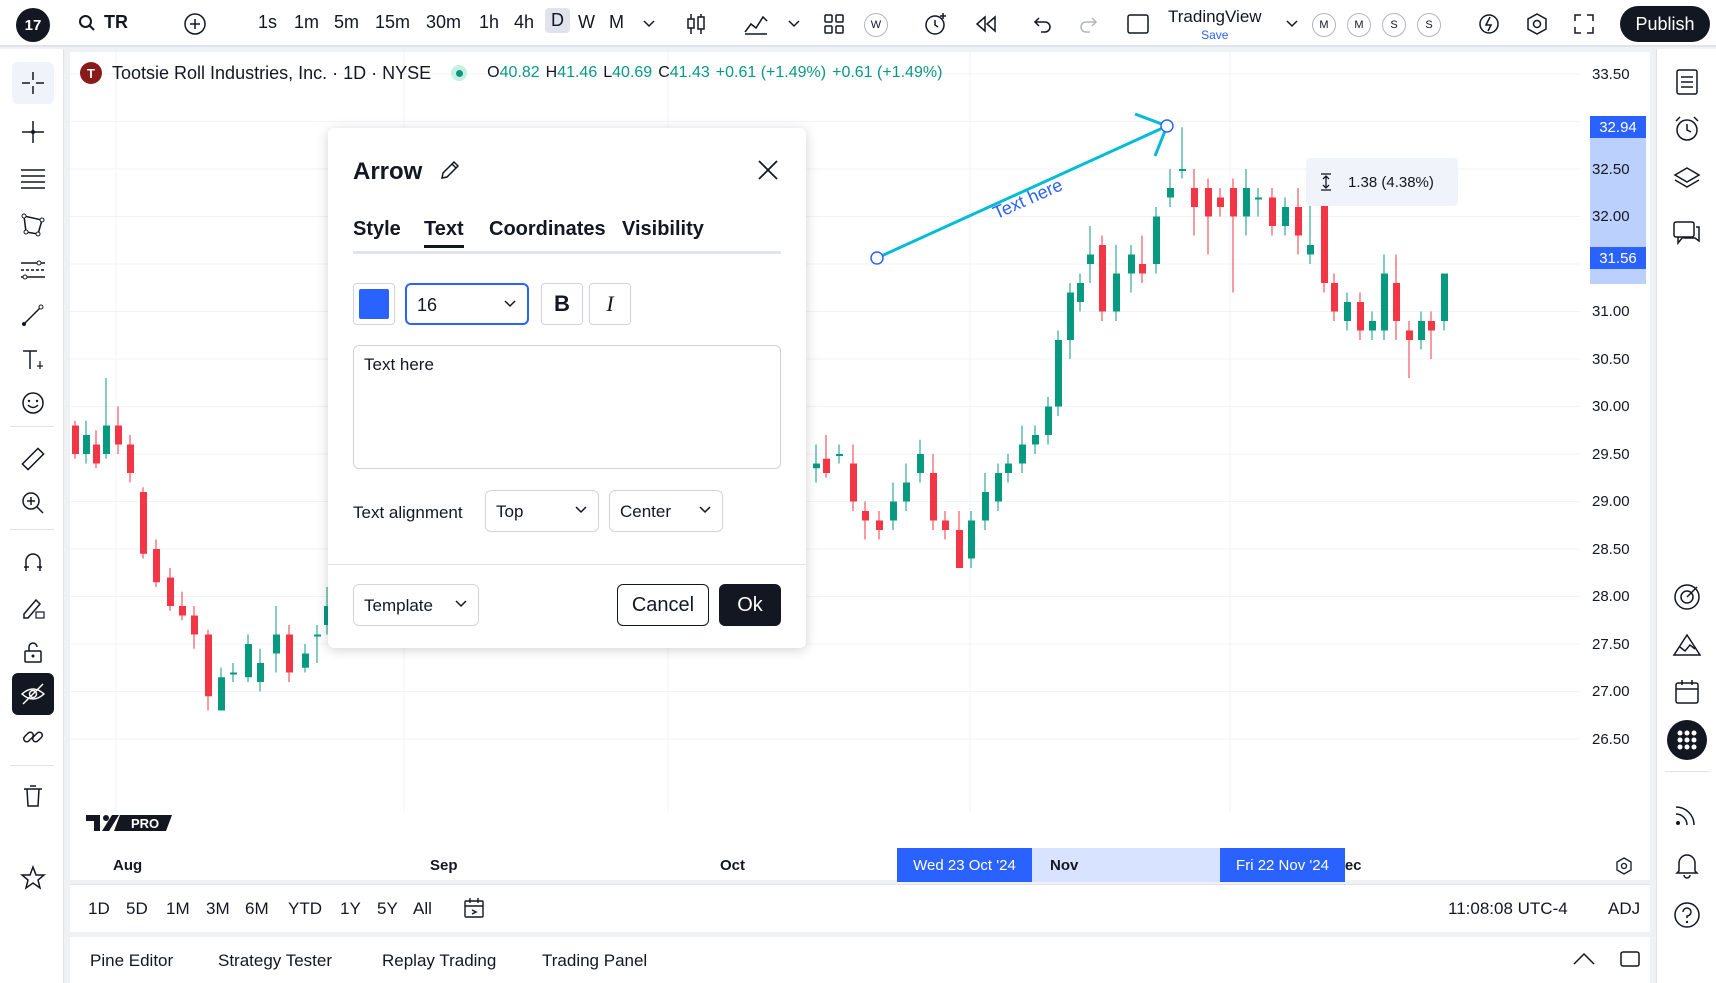 Image resolution: width=1716 pixels, height=983 pixels. What do you see at coordinates (1687, 865) in the screenshot?
I see `notifications-button` at bounding box center [1687, 865].